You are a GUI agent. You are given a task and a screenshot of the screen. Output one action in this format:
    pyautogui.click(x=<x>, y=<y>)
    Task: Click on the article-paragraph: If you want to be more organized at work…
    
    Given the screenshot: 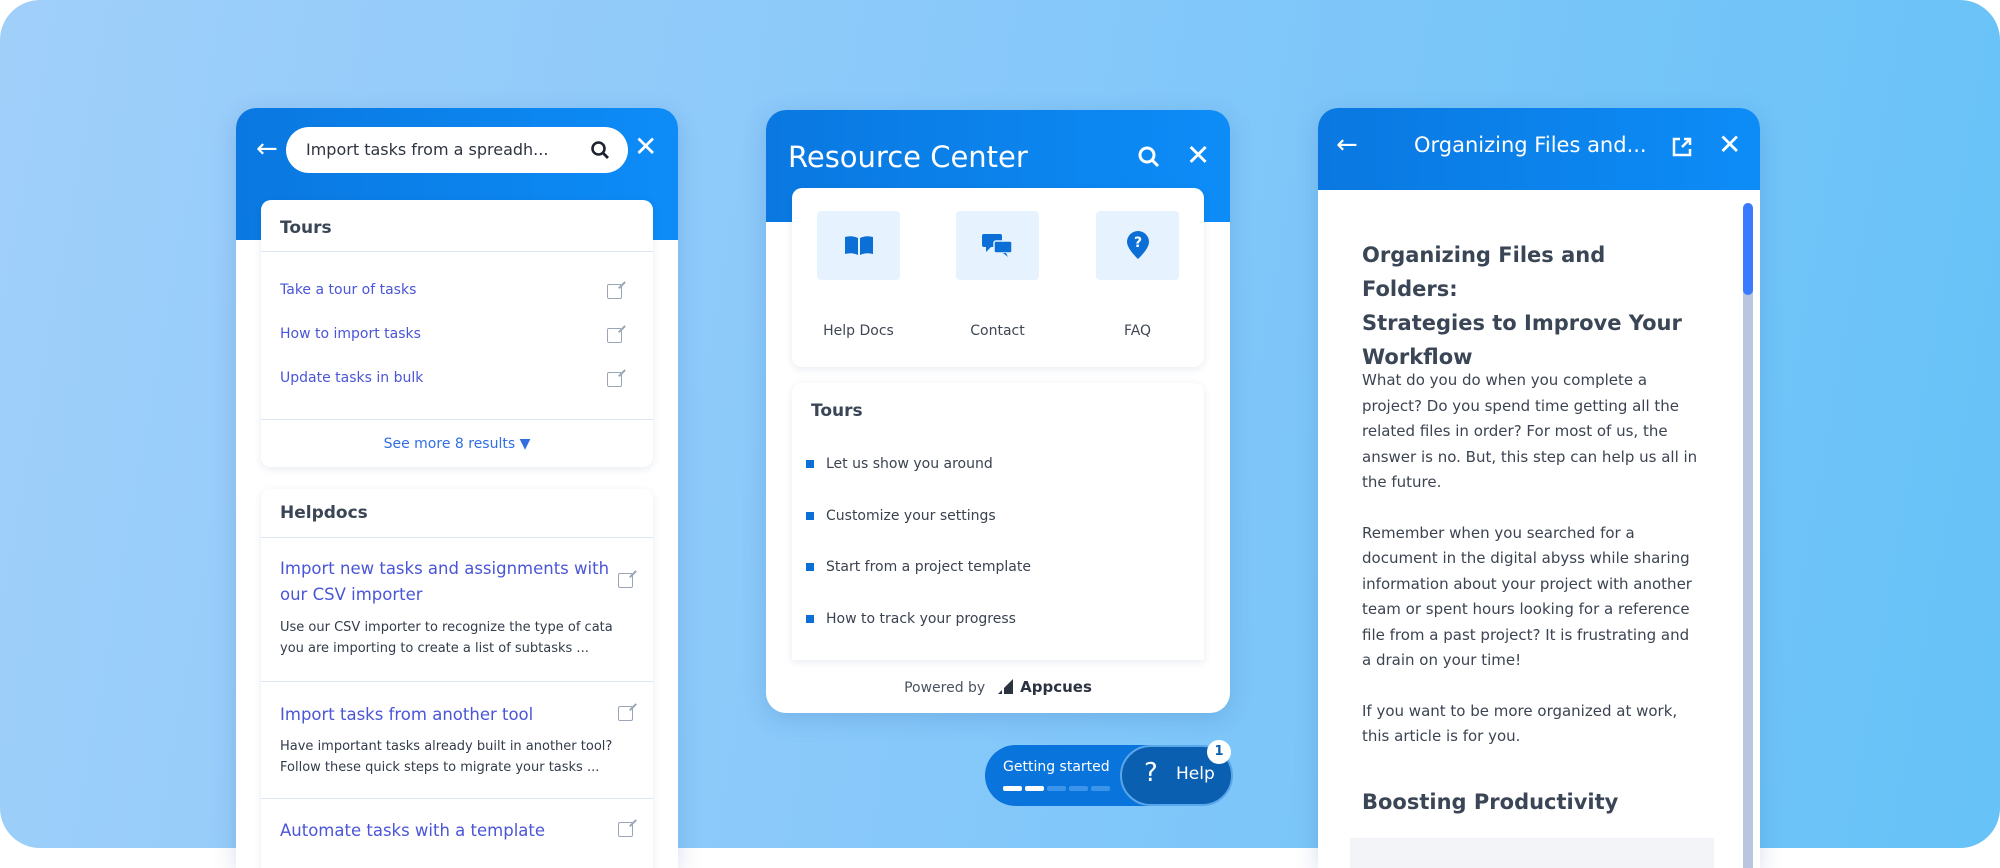 What is the action you would take?
    pyautogui.click(x=1542, y=724)
    